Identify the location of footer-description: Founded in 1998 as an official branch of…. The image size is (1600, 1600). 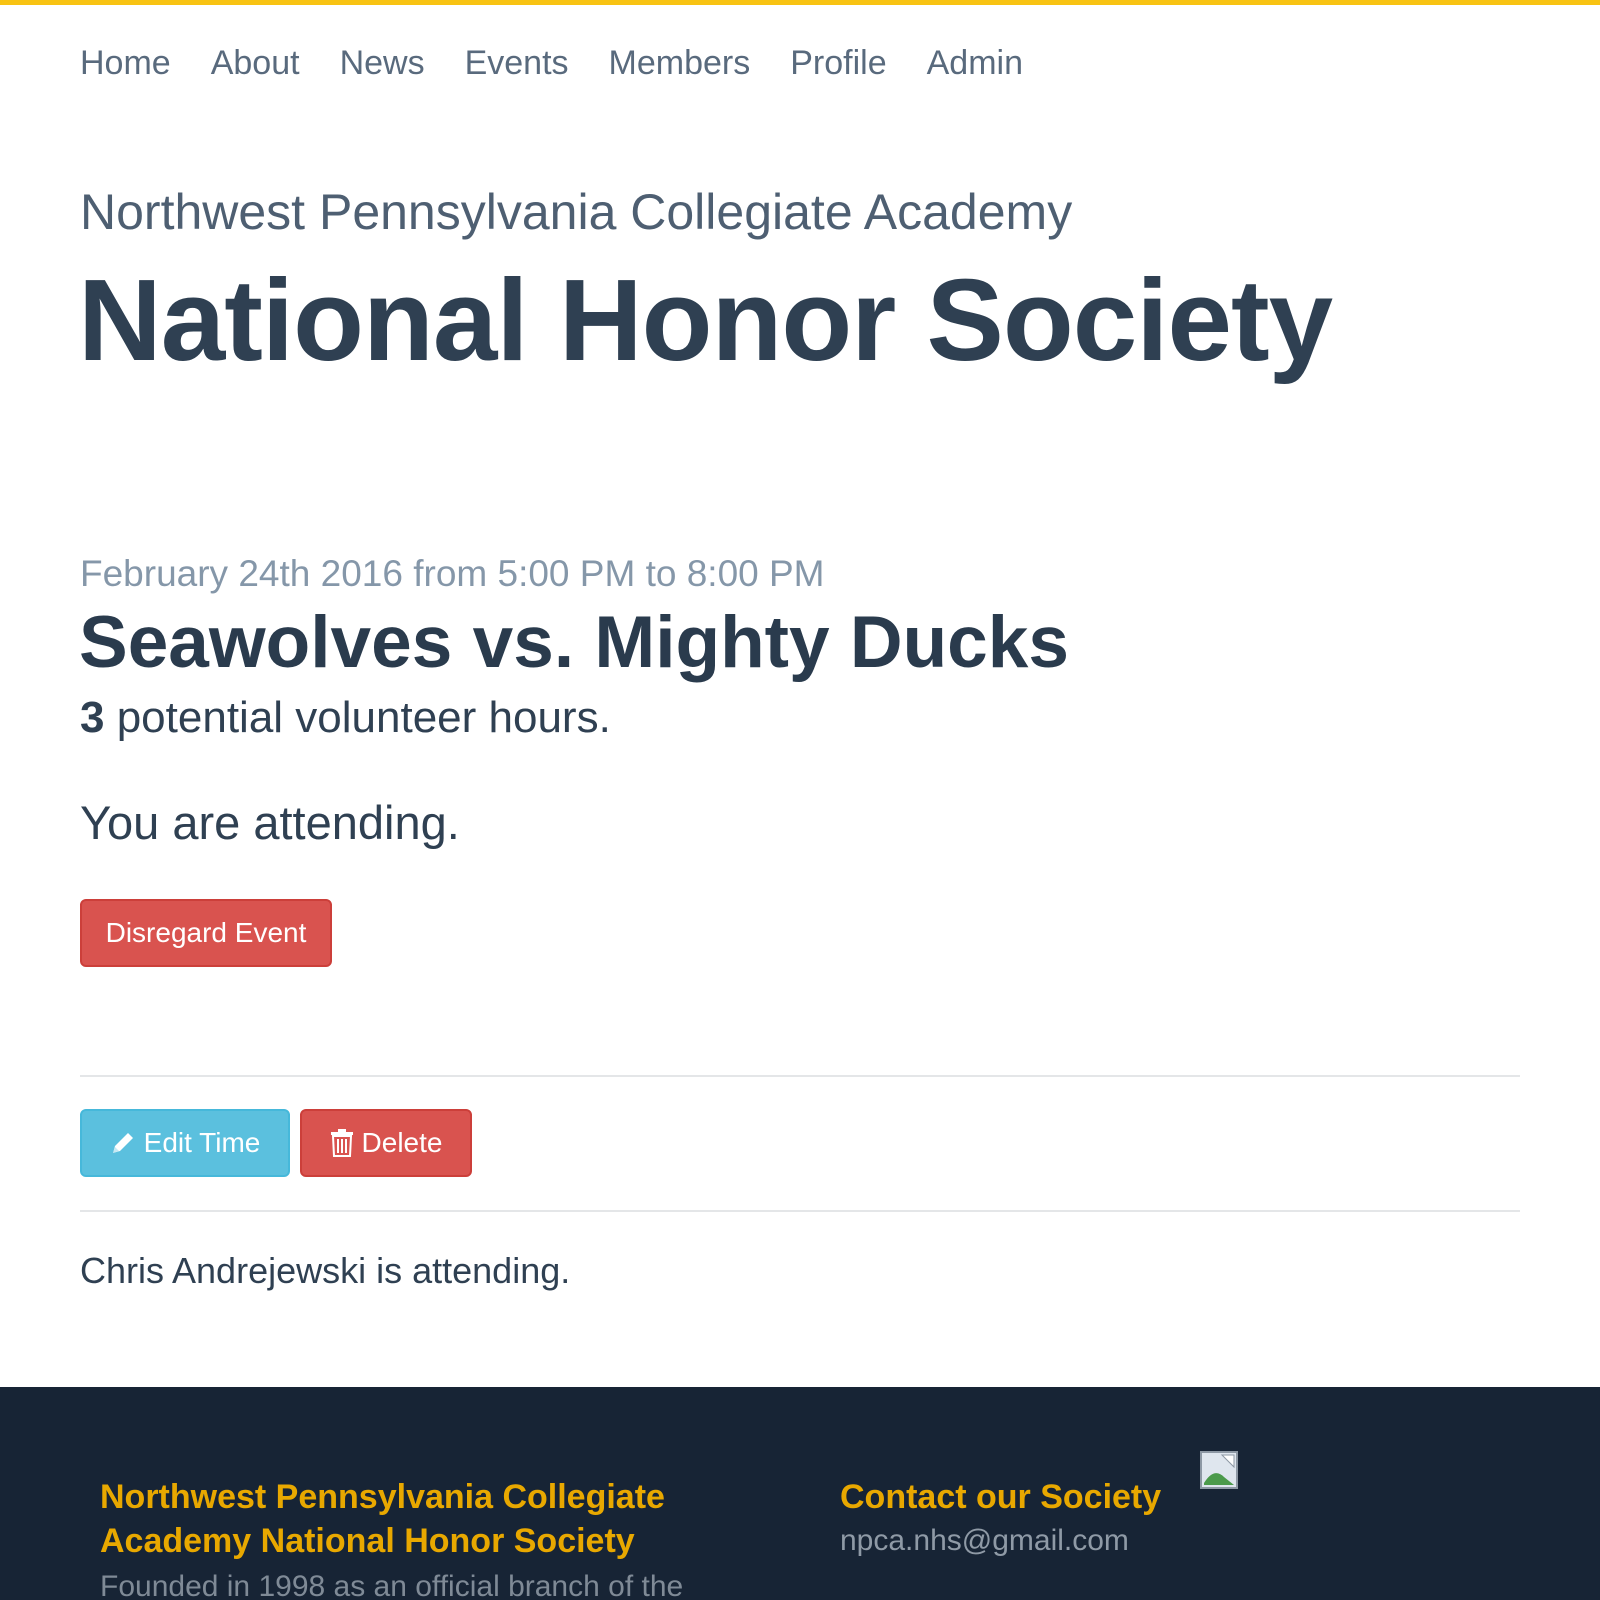
(392, 1585).